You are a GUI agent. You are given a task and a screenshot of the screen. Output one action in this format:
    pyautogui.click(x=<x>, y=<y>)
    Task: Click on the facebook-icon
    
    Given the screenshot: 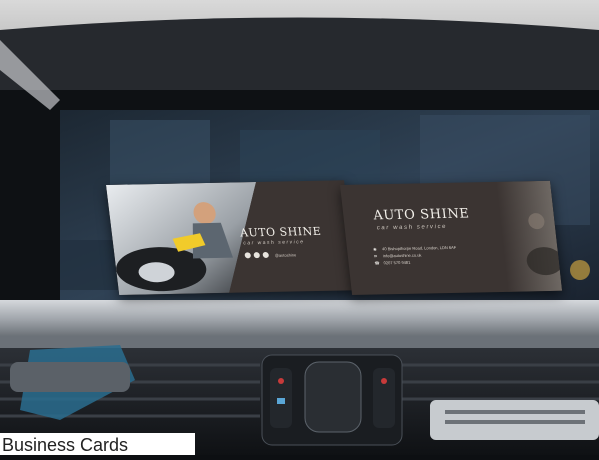 What is the action you would take?
    pyautogui.click(x=248, y=255)
    